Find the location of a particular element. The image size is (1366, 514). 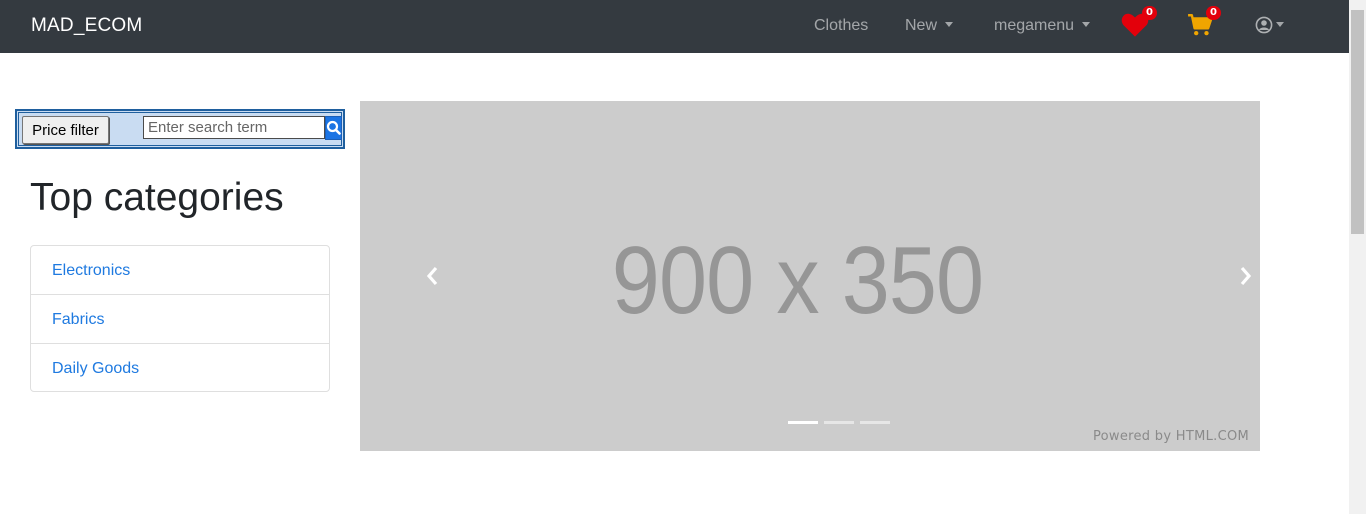

search-input is located at coordinates (234, 127).